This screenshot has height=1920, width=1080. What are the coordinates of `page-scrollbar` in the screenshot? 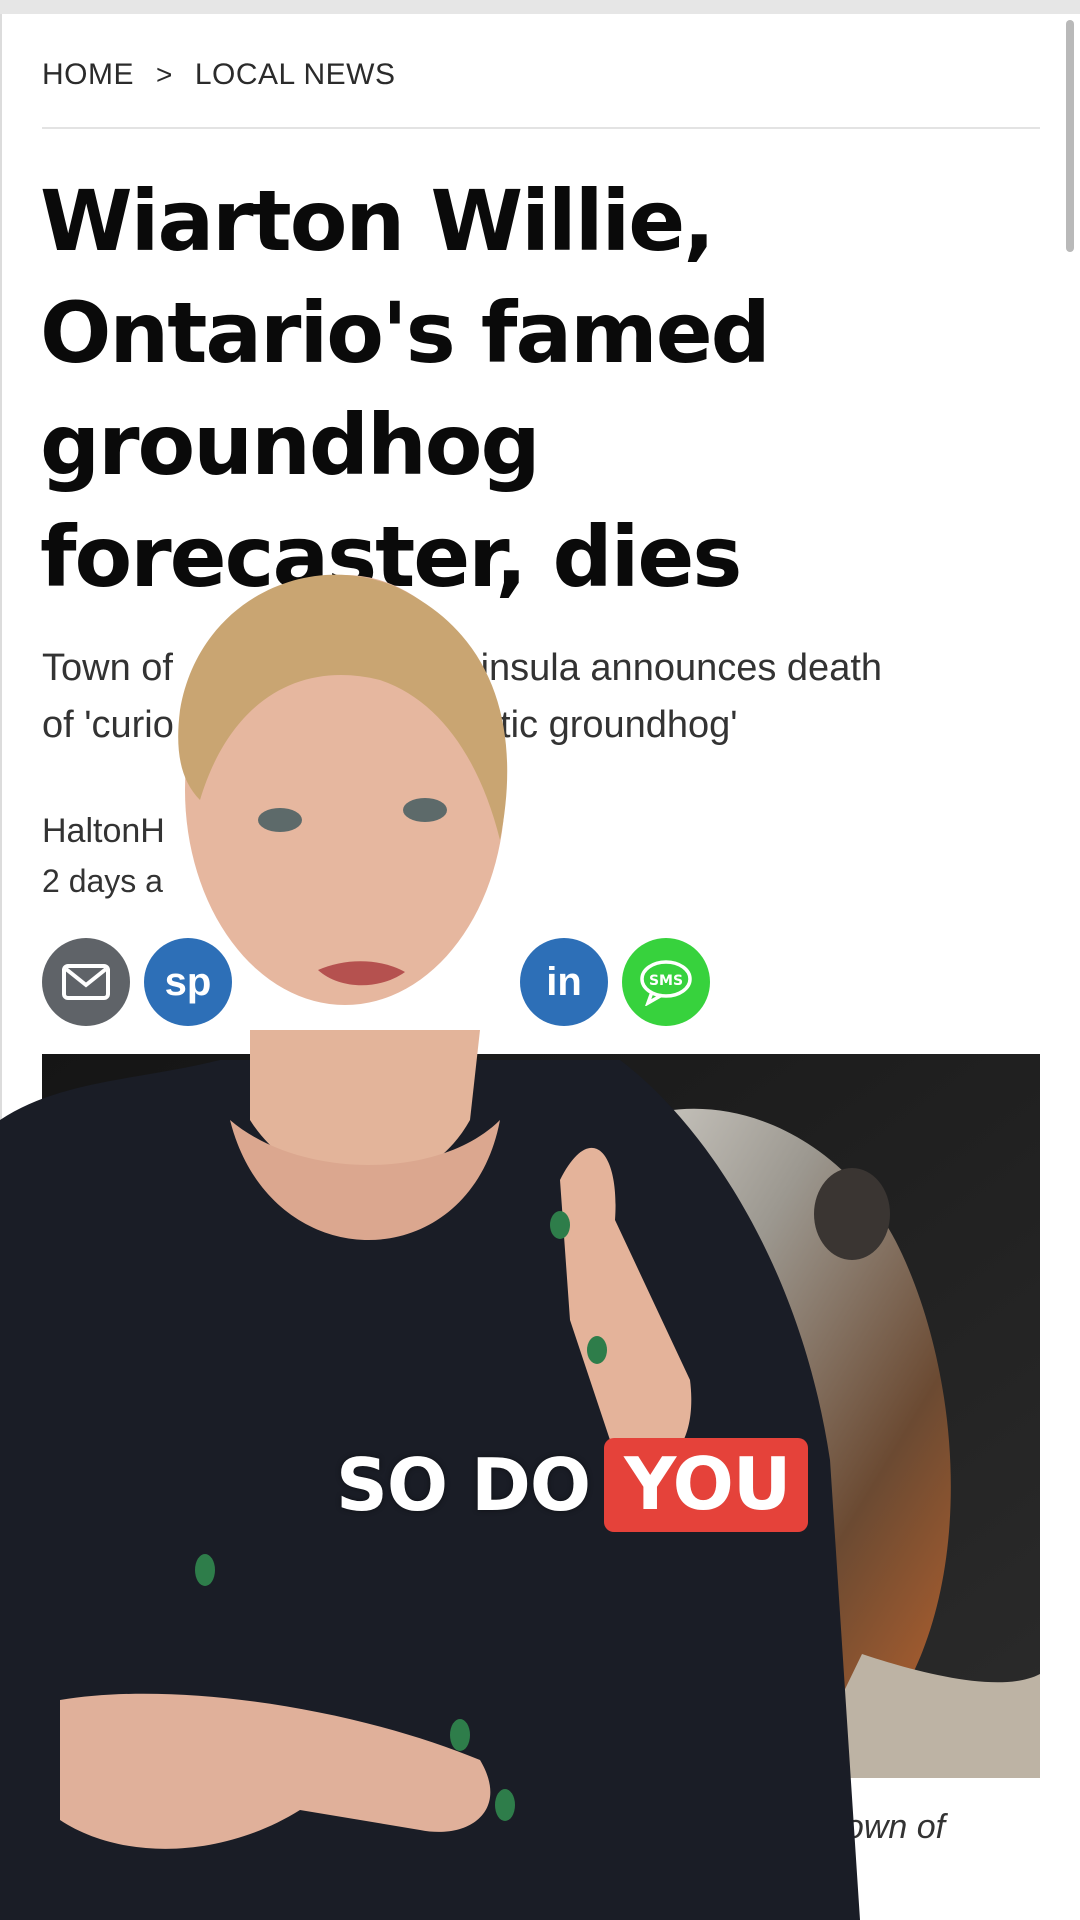 It's located at (1070, 136).